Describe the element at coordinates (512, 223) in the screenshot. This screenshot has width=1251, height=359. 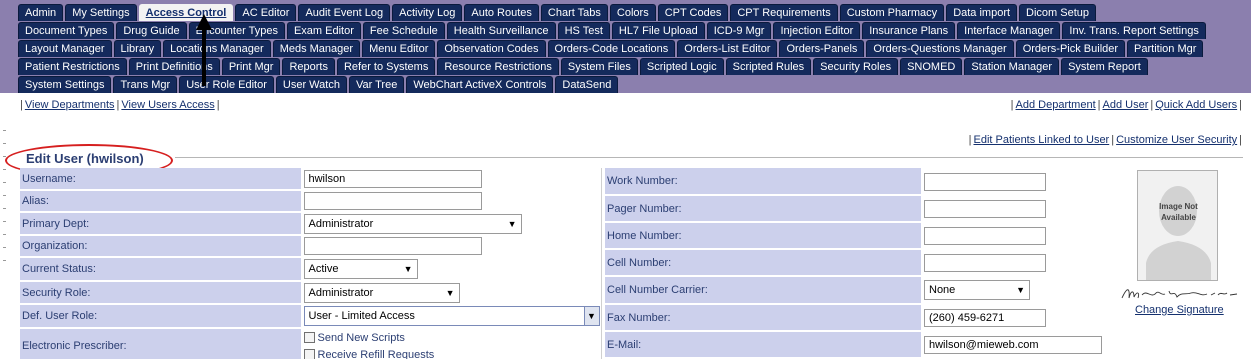
I see `chevron-down-icon: ▼` at that location.